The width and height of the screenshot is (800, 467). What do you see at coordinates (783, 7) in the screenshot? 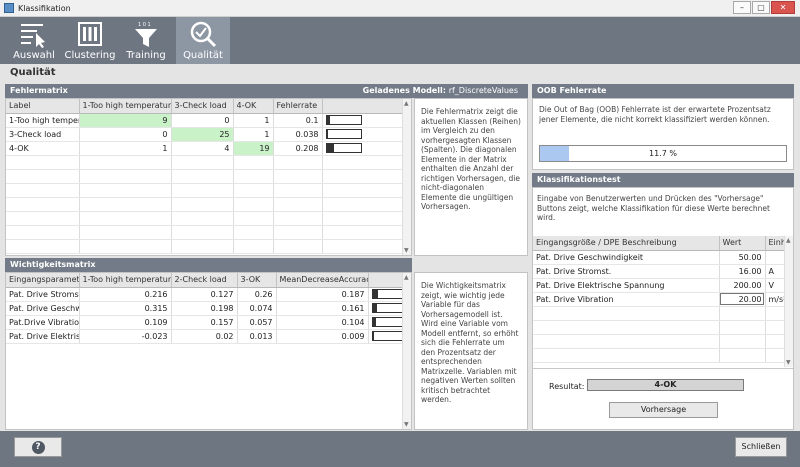
I see `close-window-button: ✕` at bounding box center [783, 7].